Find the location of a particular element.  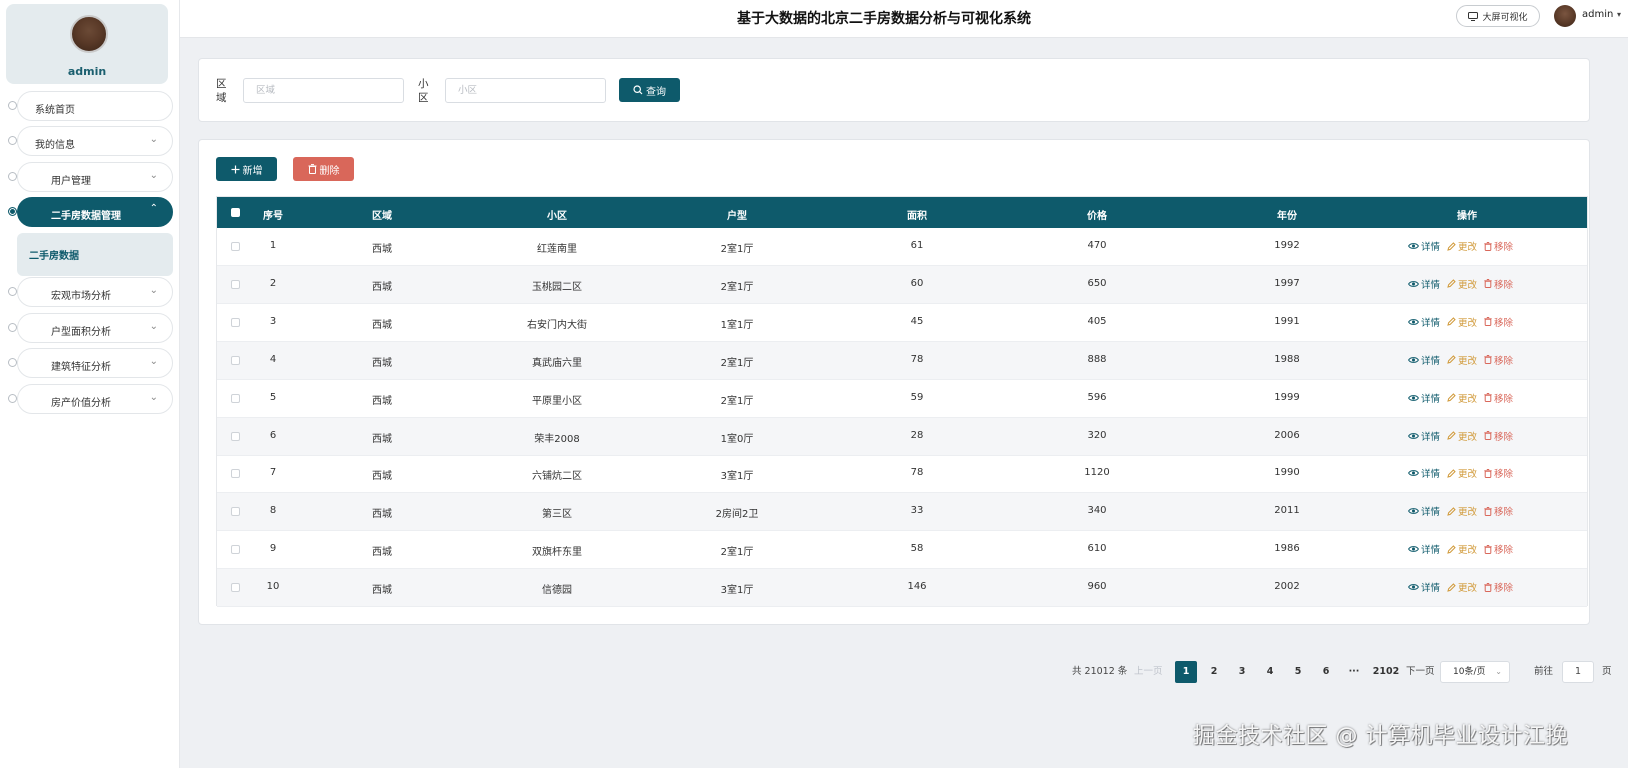

community-input is located at coordinates (525, 90).